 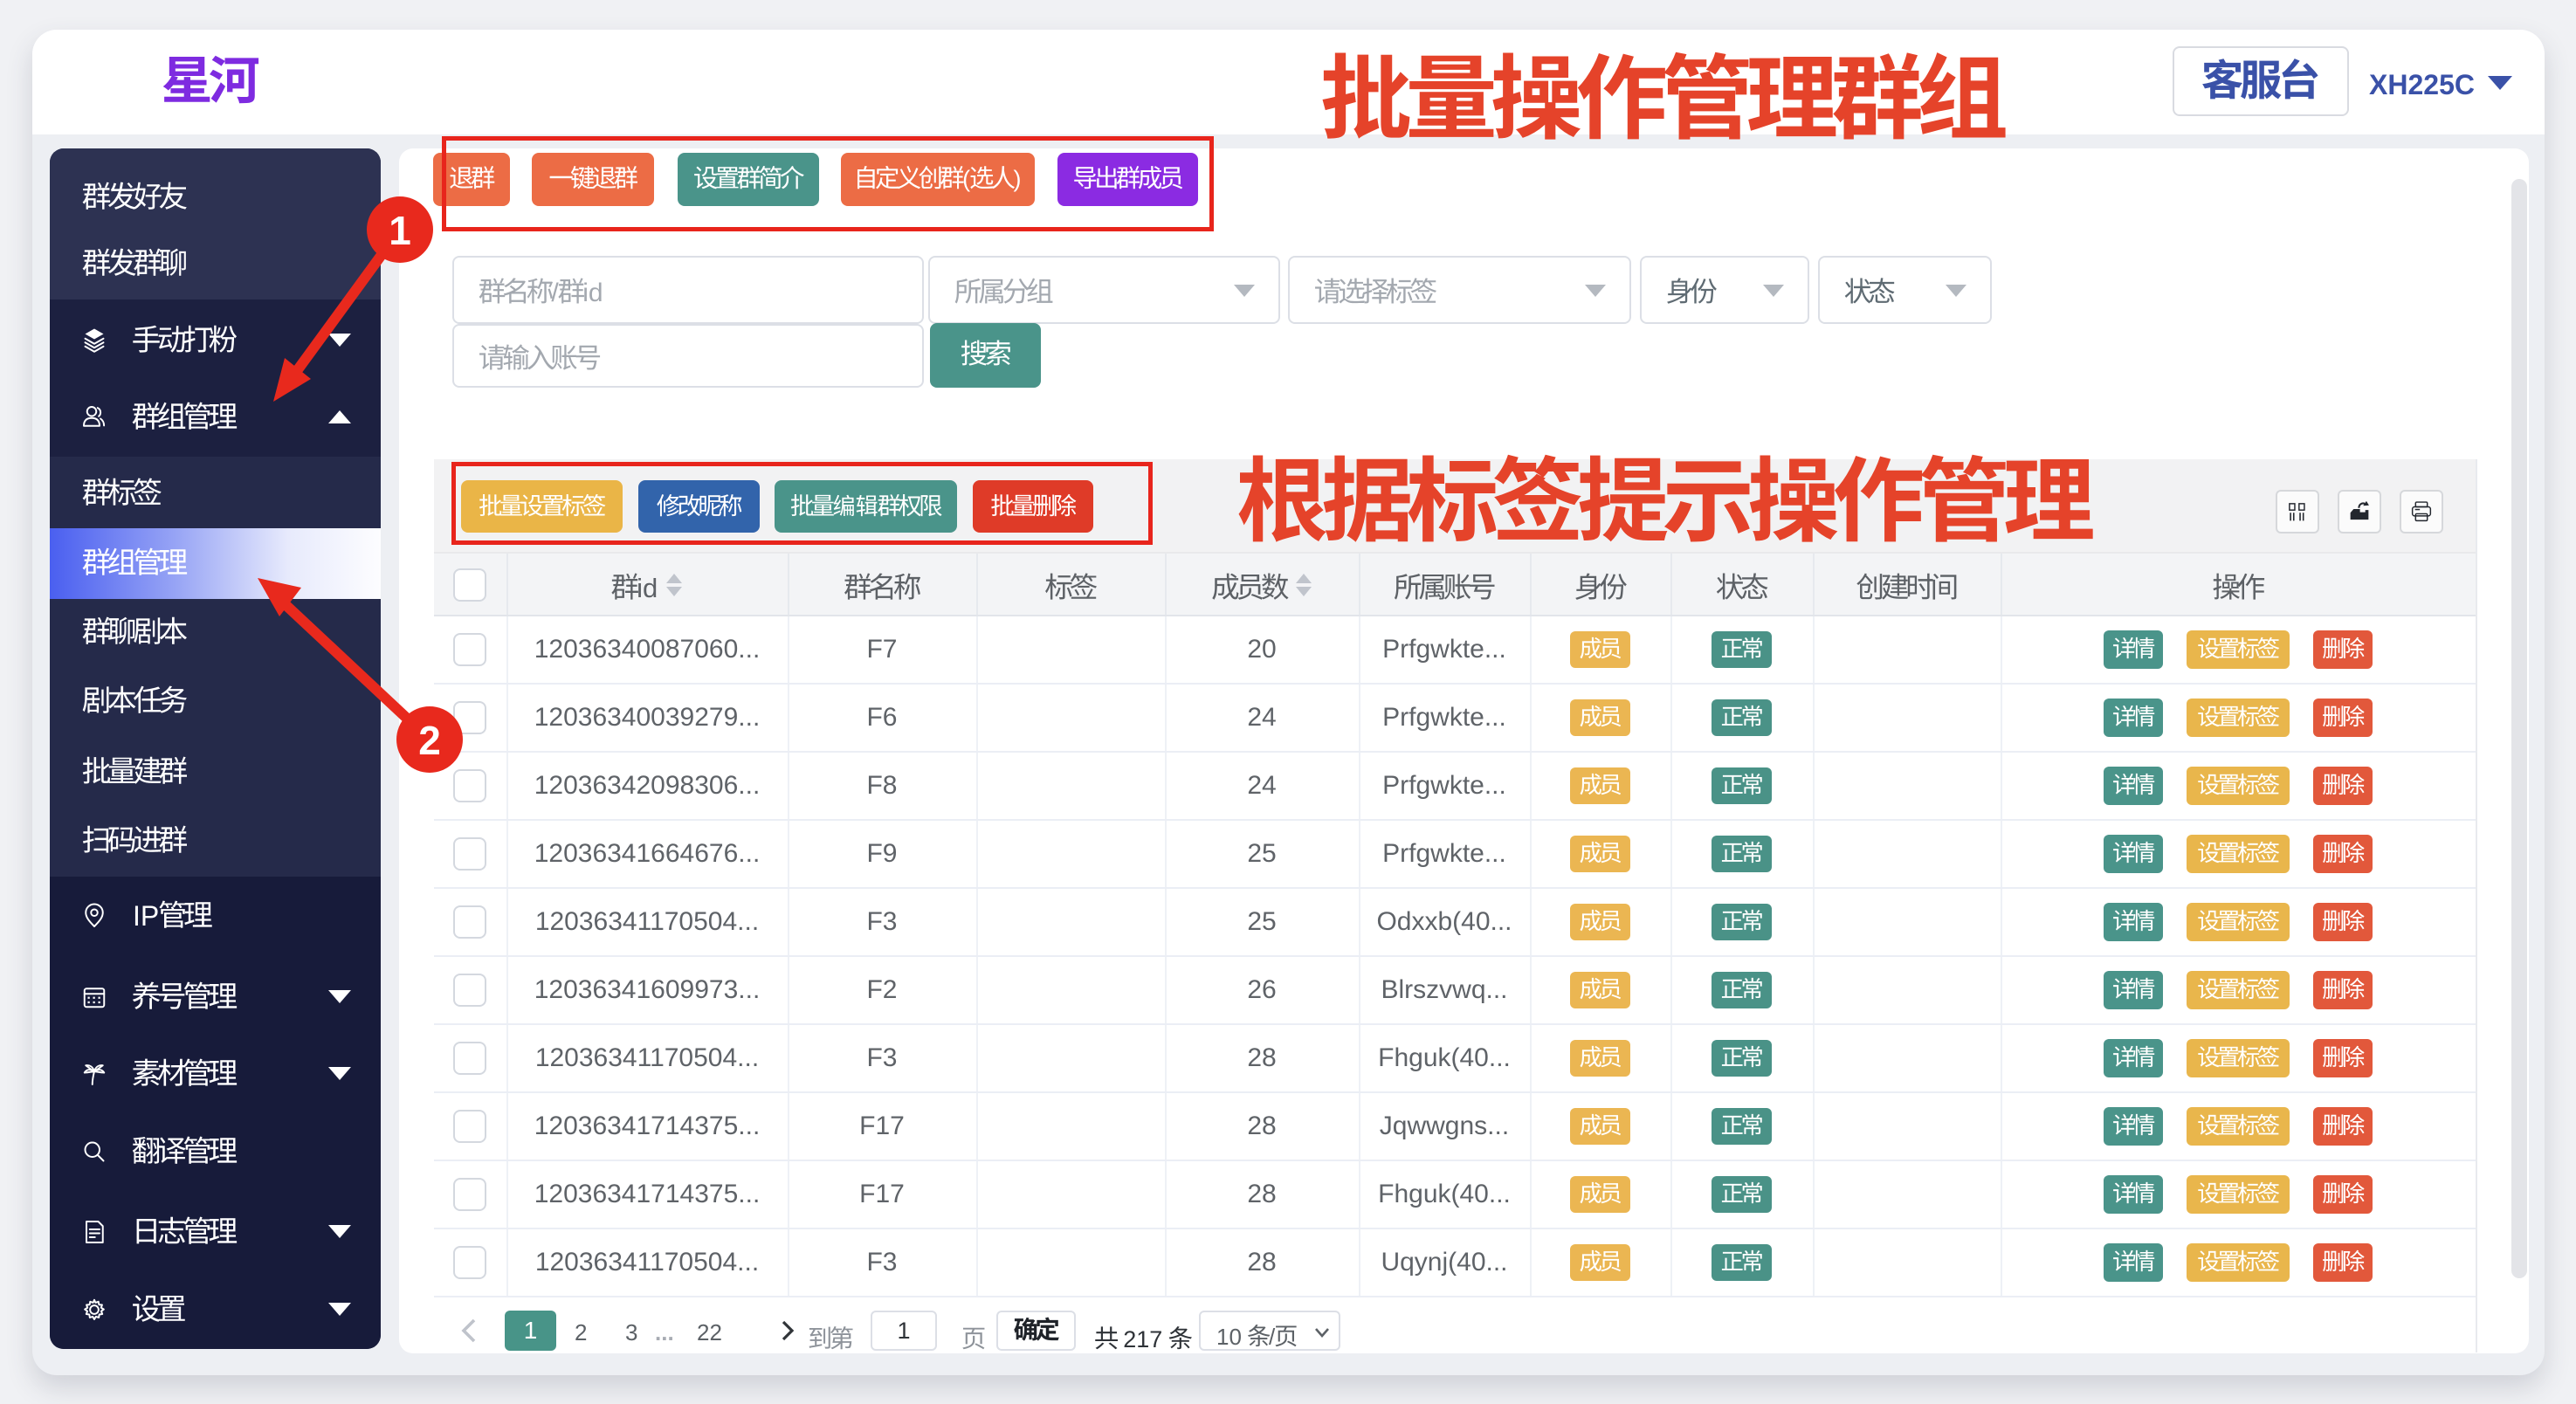 I want to click on svg-text: 2, so click(x=429, y=740).